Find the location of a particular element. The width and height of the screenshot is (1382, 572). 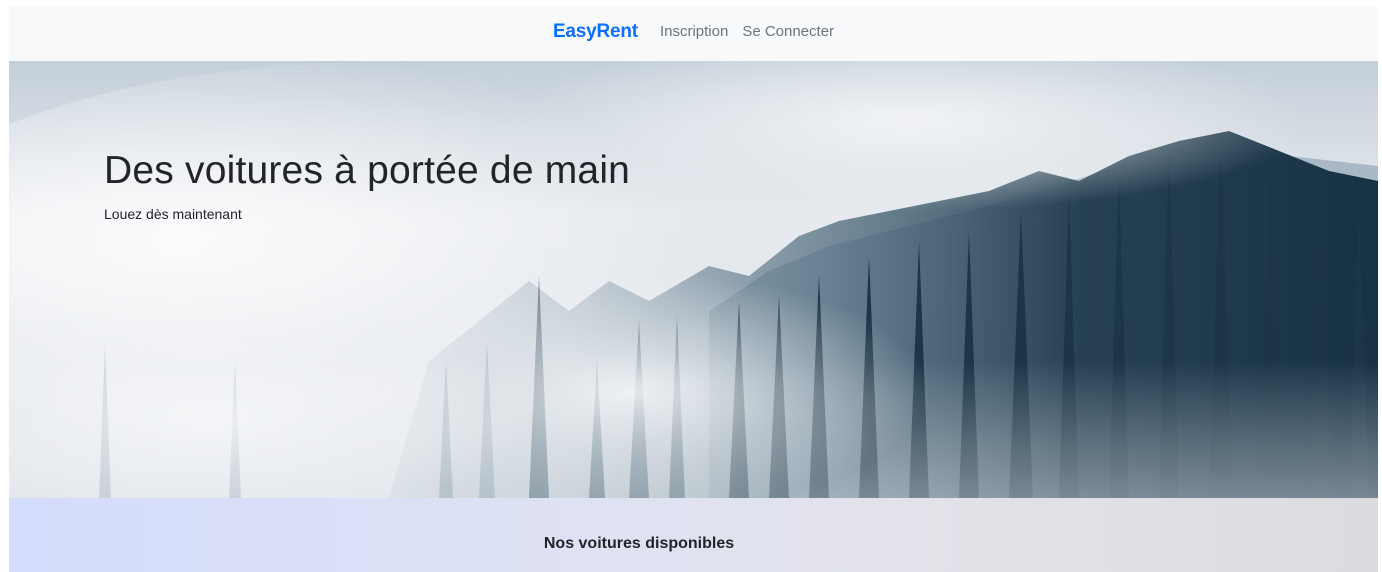

nav-link-inscription: Inscription is located at coordinates (694, 31).